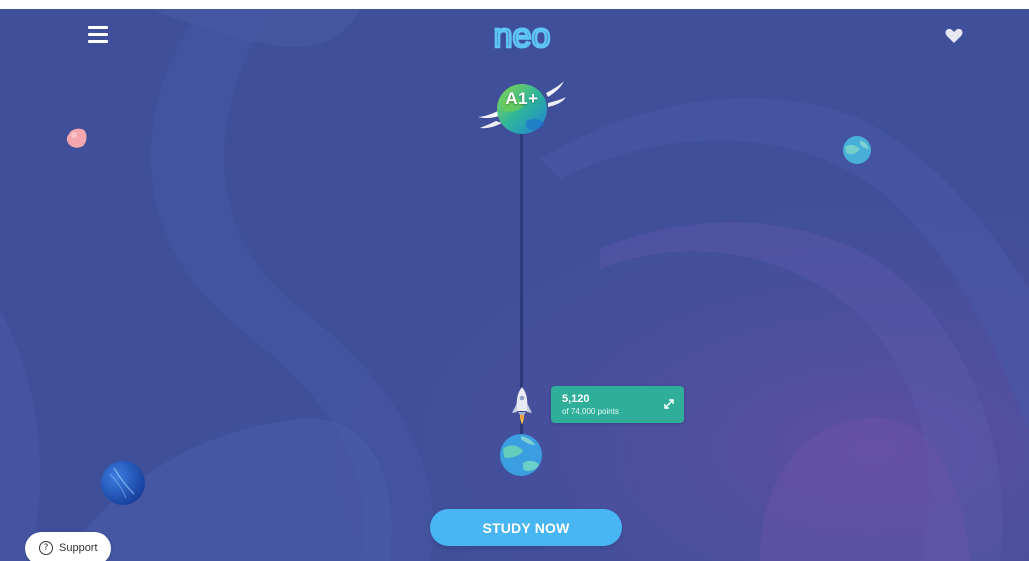  Describe the element at coordinates (590, 411) in the screenshot. I see `total-points-label: of 74,000 points` at that location.